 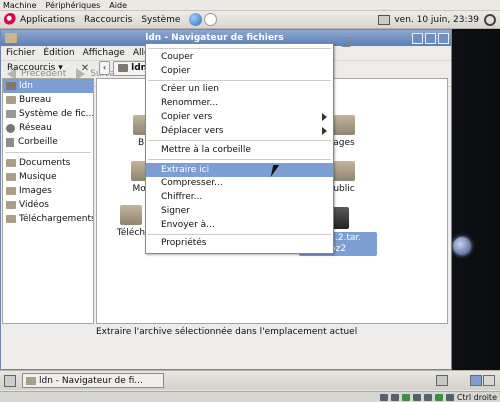 What do you see at coordinates (48, 86) in the screenshot?
I see `sidebar-item-ldn: ldn` at bounding box center [48, 86].